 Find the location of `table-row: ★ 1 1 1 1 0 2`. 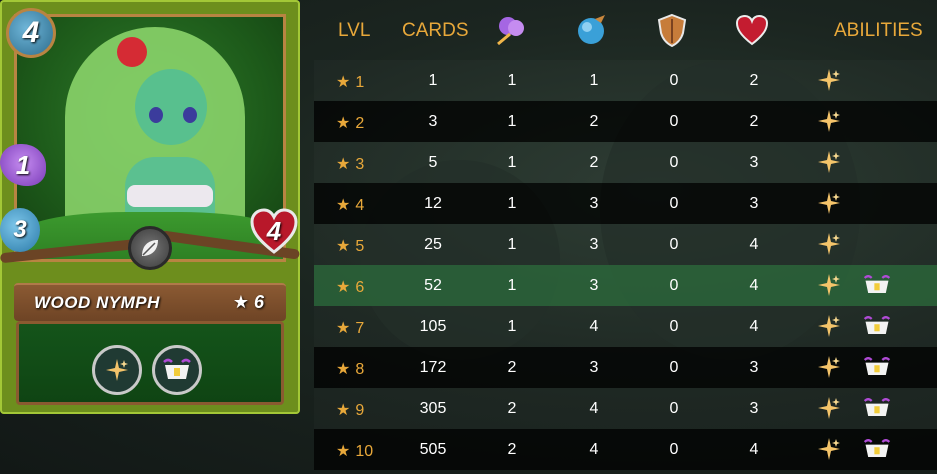

table-row: ★ 1 1 1 1 0 2 is located at coordinates (625, 80).